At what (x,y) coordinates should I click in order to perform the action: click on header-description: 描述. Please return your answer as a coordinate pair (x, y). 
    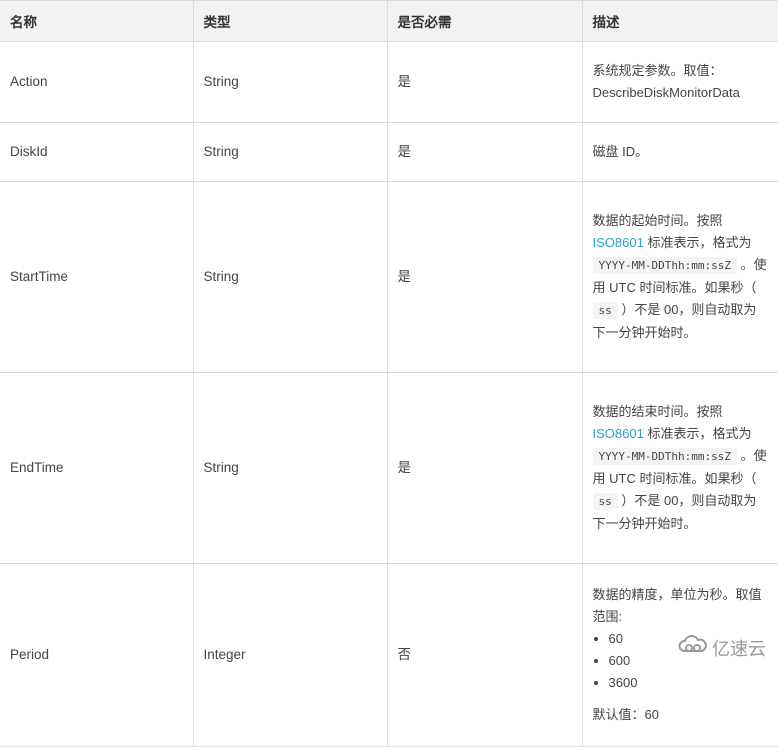
    Looking at the image, I should click on (679, 21).